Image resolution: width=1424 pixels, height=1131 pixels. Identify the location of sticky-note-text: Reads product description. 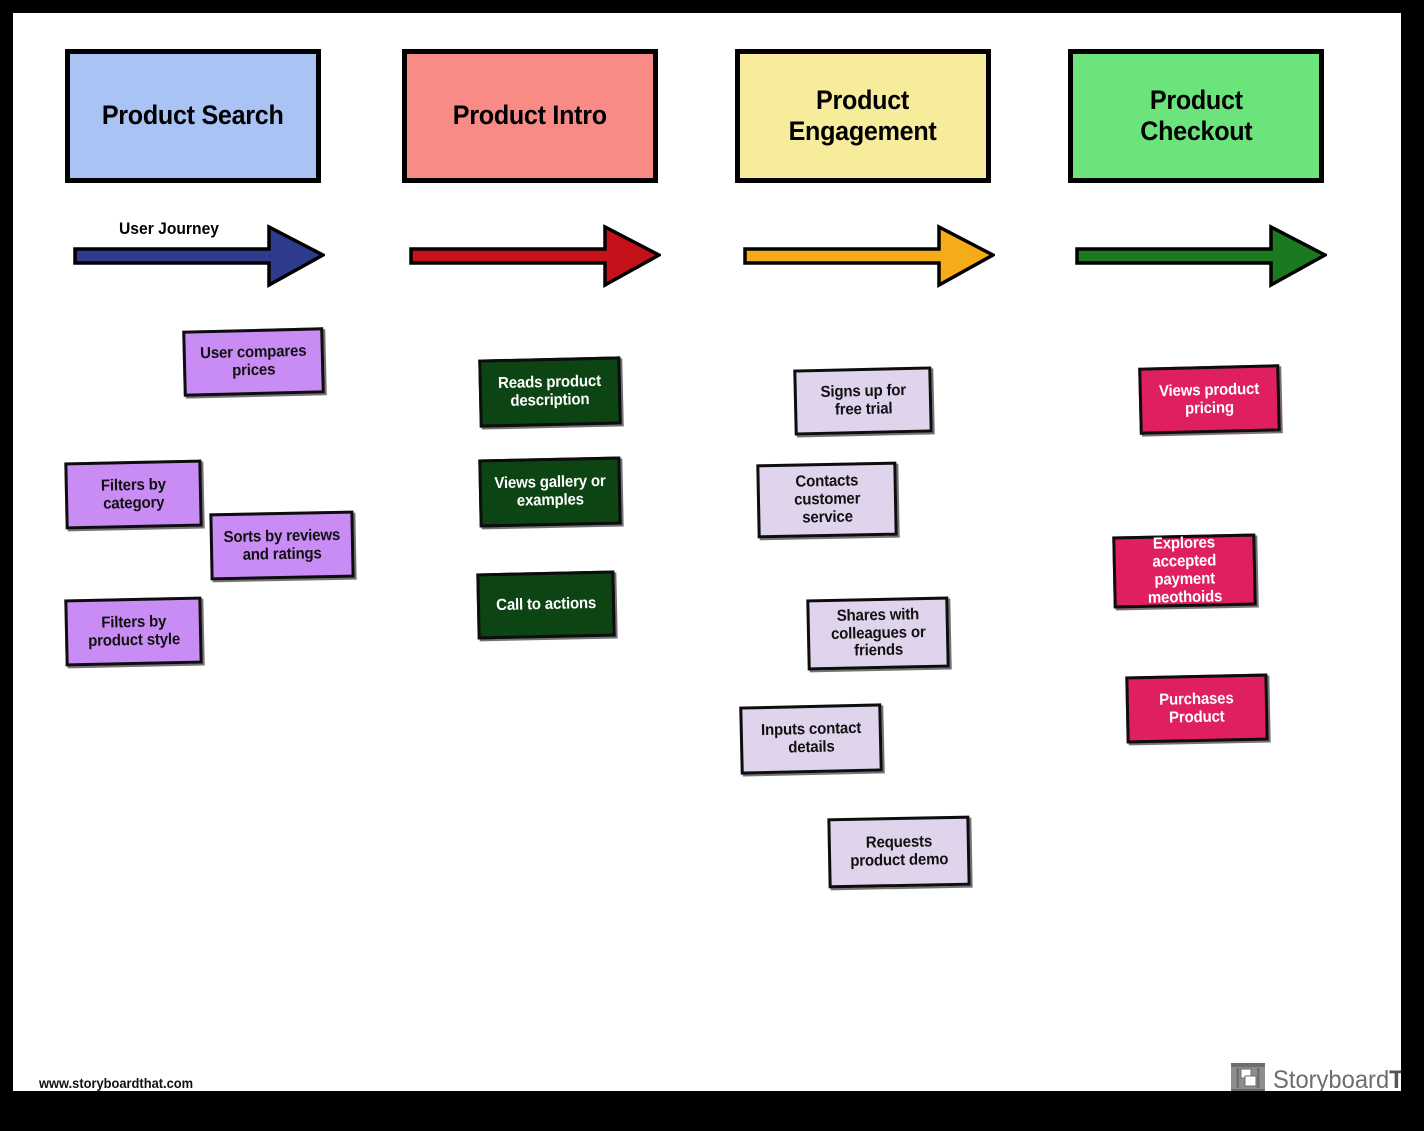
(550, 391).